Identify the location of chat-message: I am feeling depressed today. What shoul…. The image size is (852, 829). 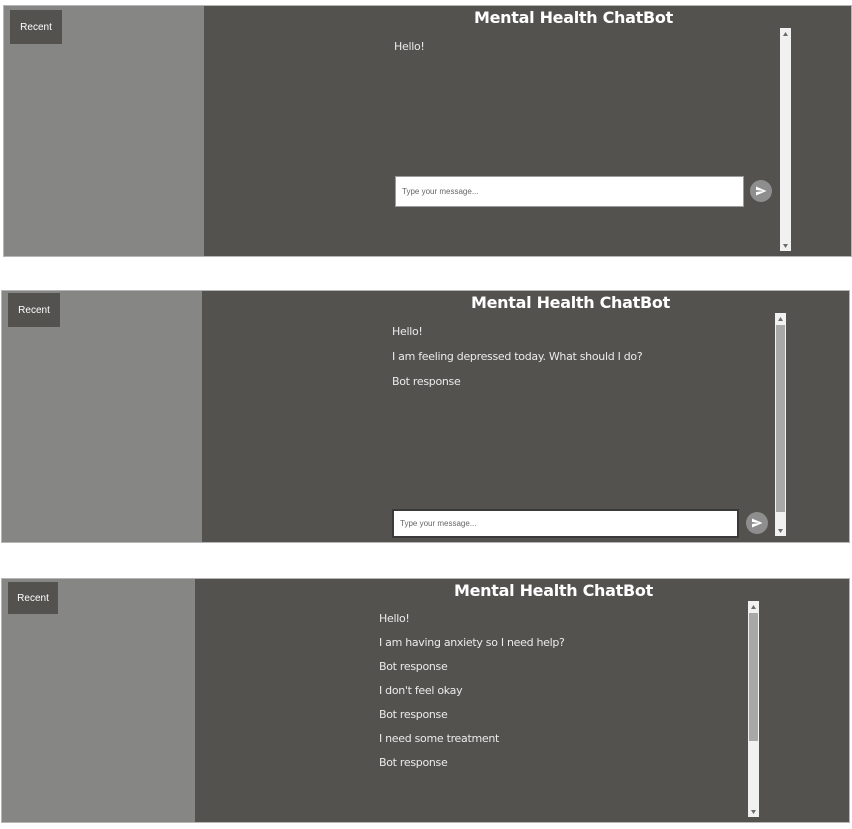
(517, 356).